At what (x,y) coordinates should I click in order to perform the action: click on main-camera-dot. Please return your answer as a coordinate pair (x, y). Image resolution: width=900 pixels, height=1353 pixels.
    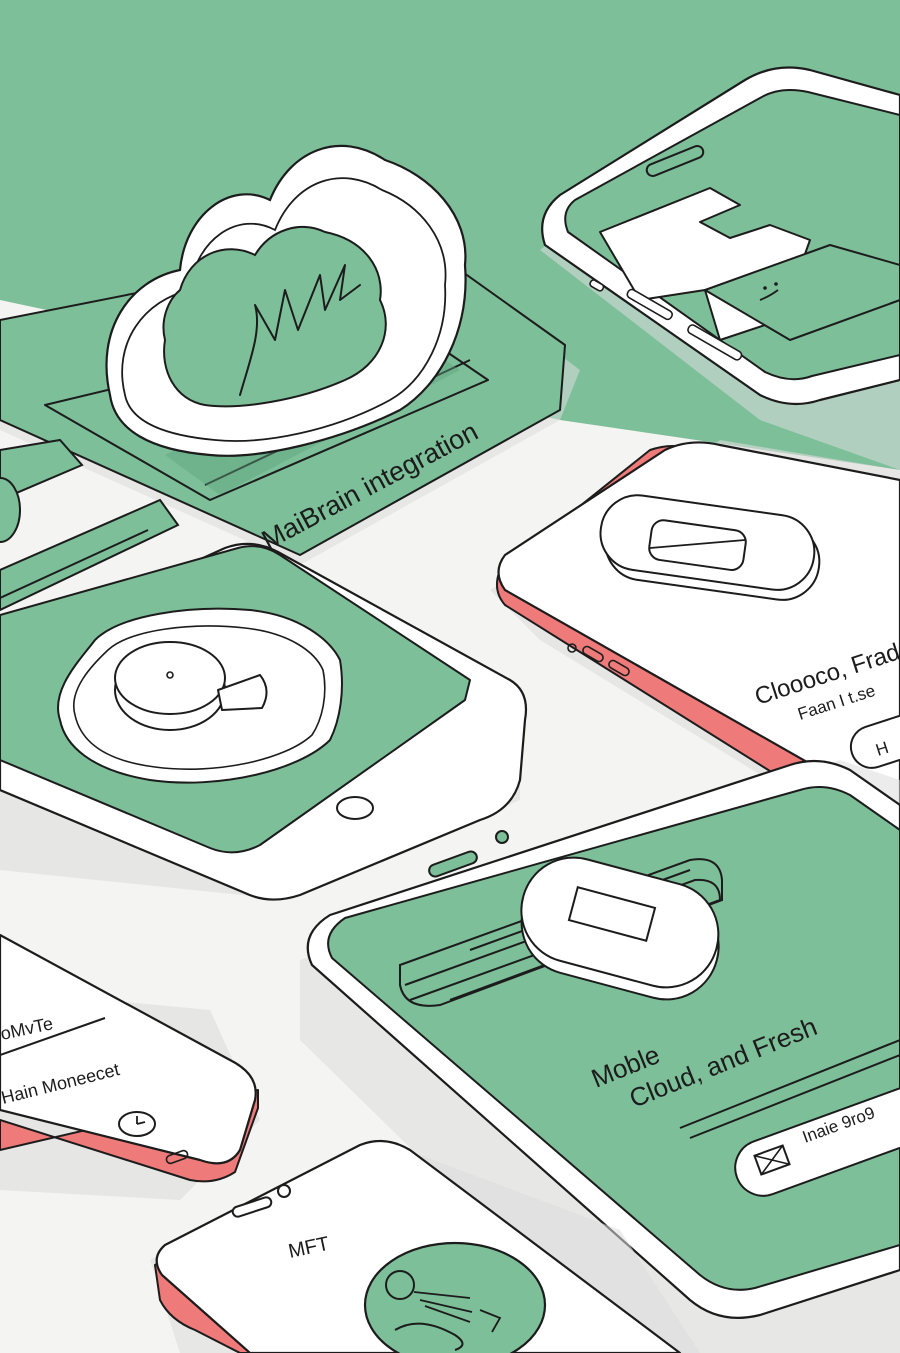
    Looking at the image, I should click on (502, 837).